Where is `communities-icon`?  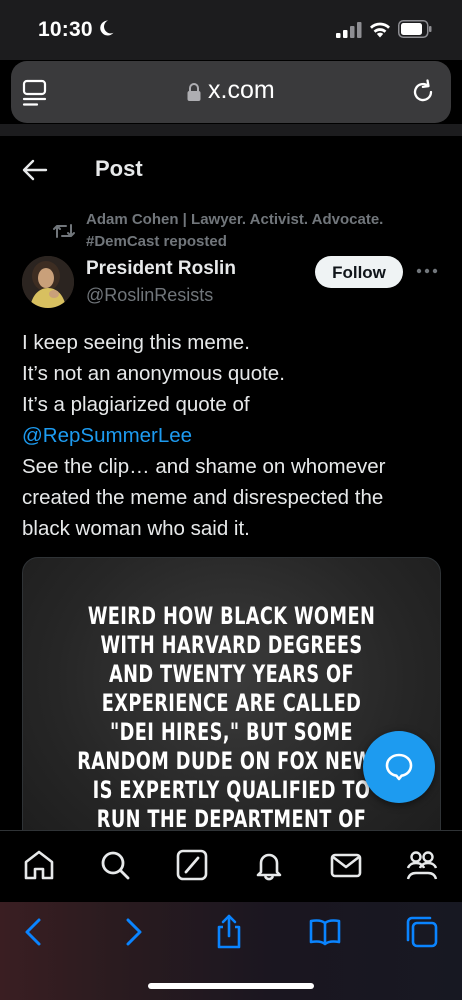 communities-icon is located at coordinates (422, 865).